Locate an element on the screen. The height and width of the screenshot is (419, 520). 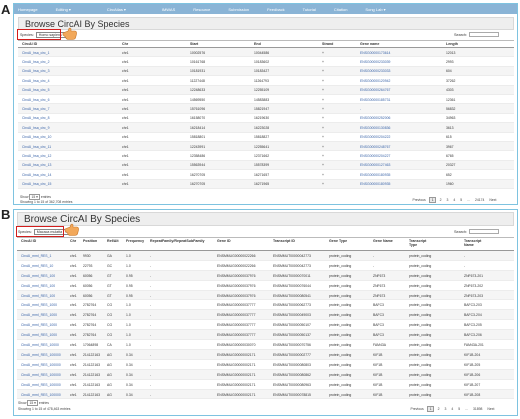
column-header: Gene Name is located at coordinates (386, 241).